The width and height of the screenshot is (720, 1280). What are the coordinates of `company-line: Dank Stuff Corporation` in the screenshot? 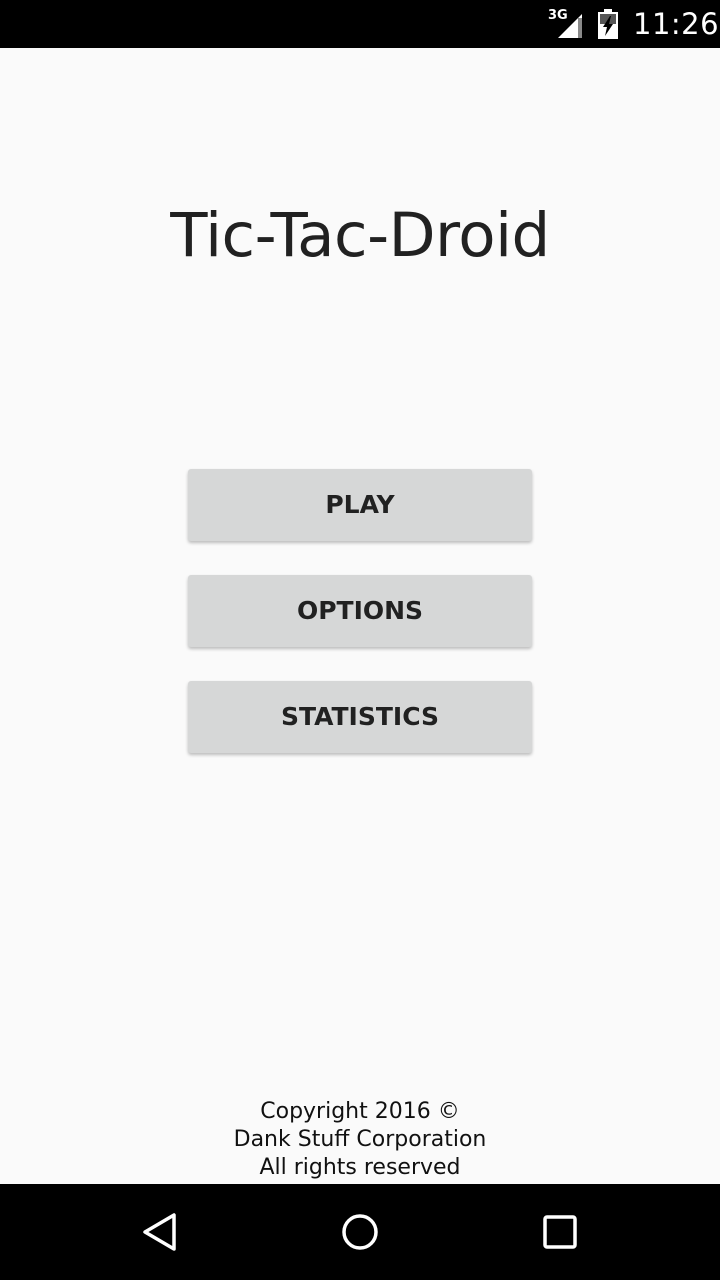 It's located at (360, 1139).